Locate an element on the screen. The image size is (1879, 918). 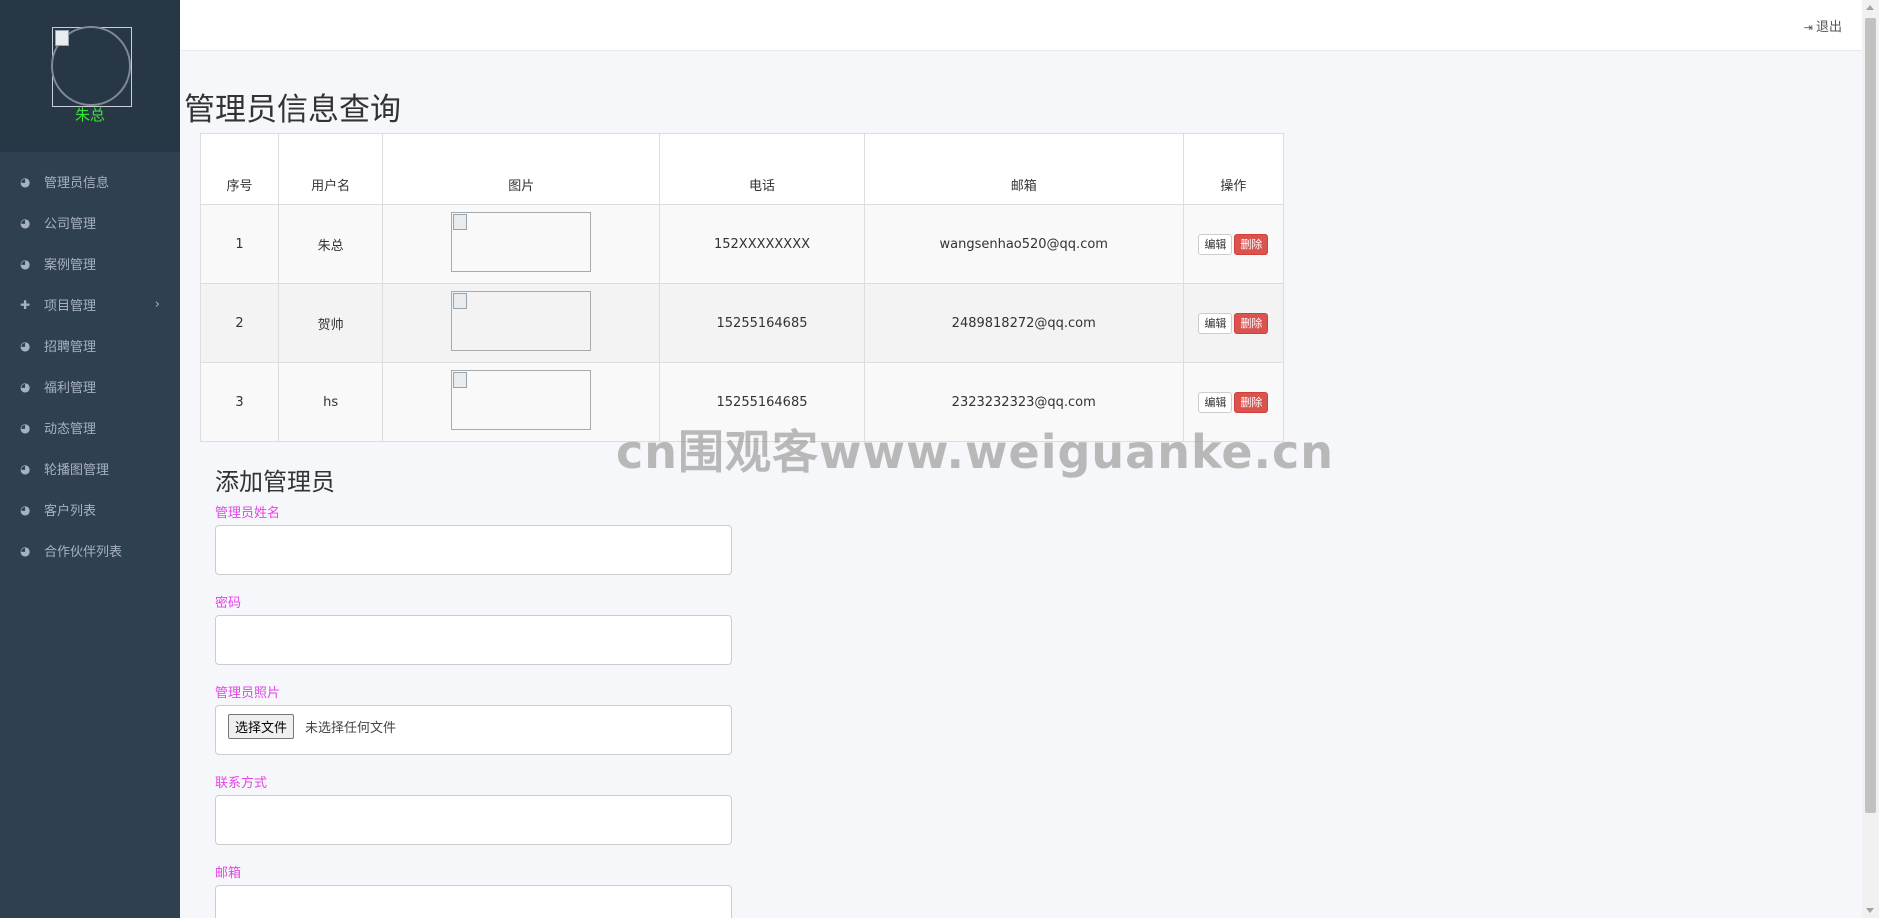
cell-index: 2 is located at coordinates (239, 323).